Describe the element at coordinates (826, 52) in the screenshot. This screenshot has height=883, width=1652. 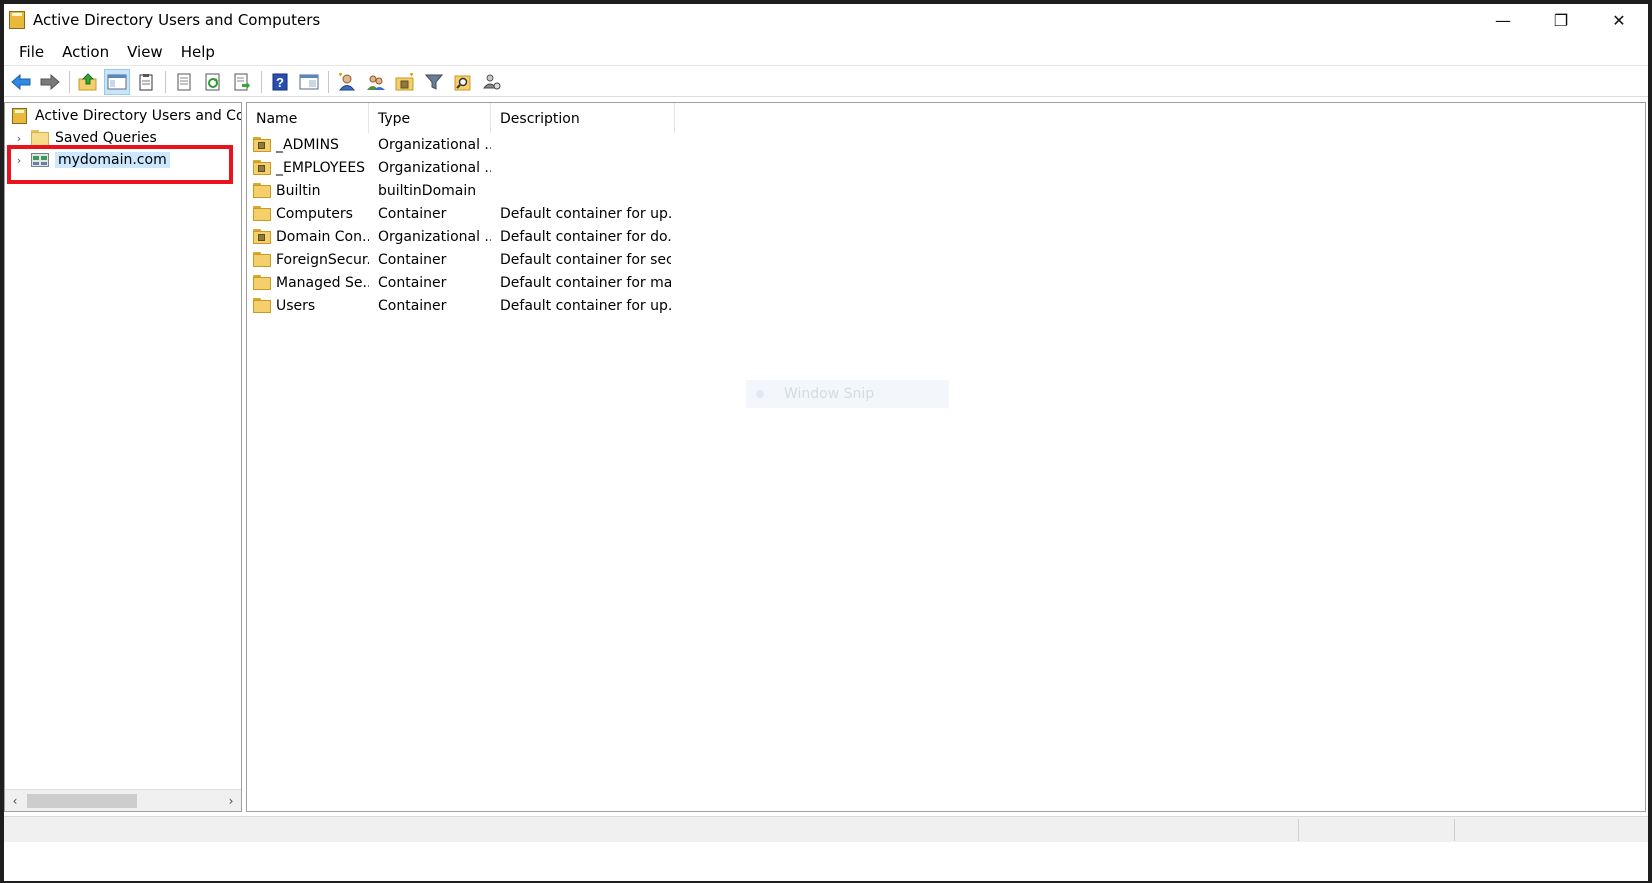
I see `menu-bar: File Action View Help` at that location.